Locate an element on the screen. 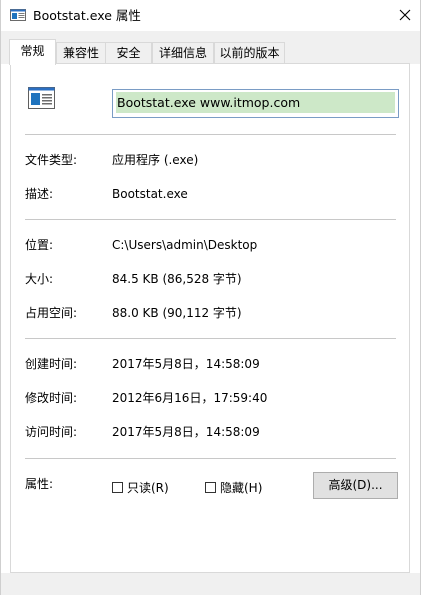 The image size is (421, 595). tab-compatibility: 兼容性 is located at coordinates (81, 52).